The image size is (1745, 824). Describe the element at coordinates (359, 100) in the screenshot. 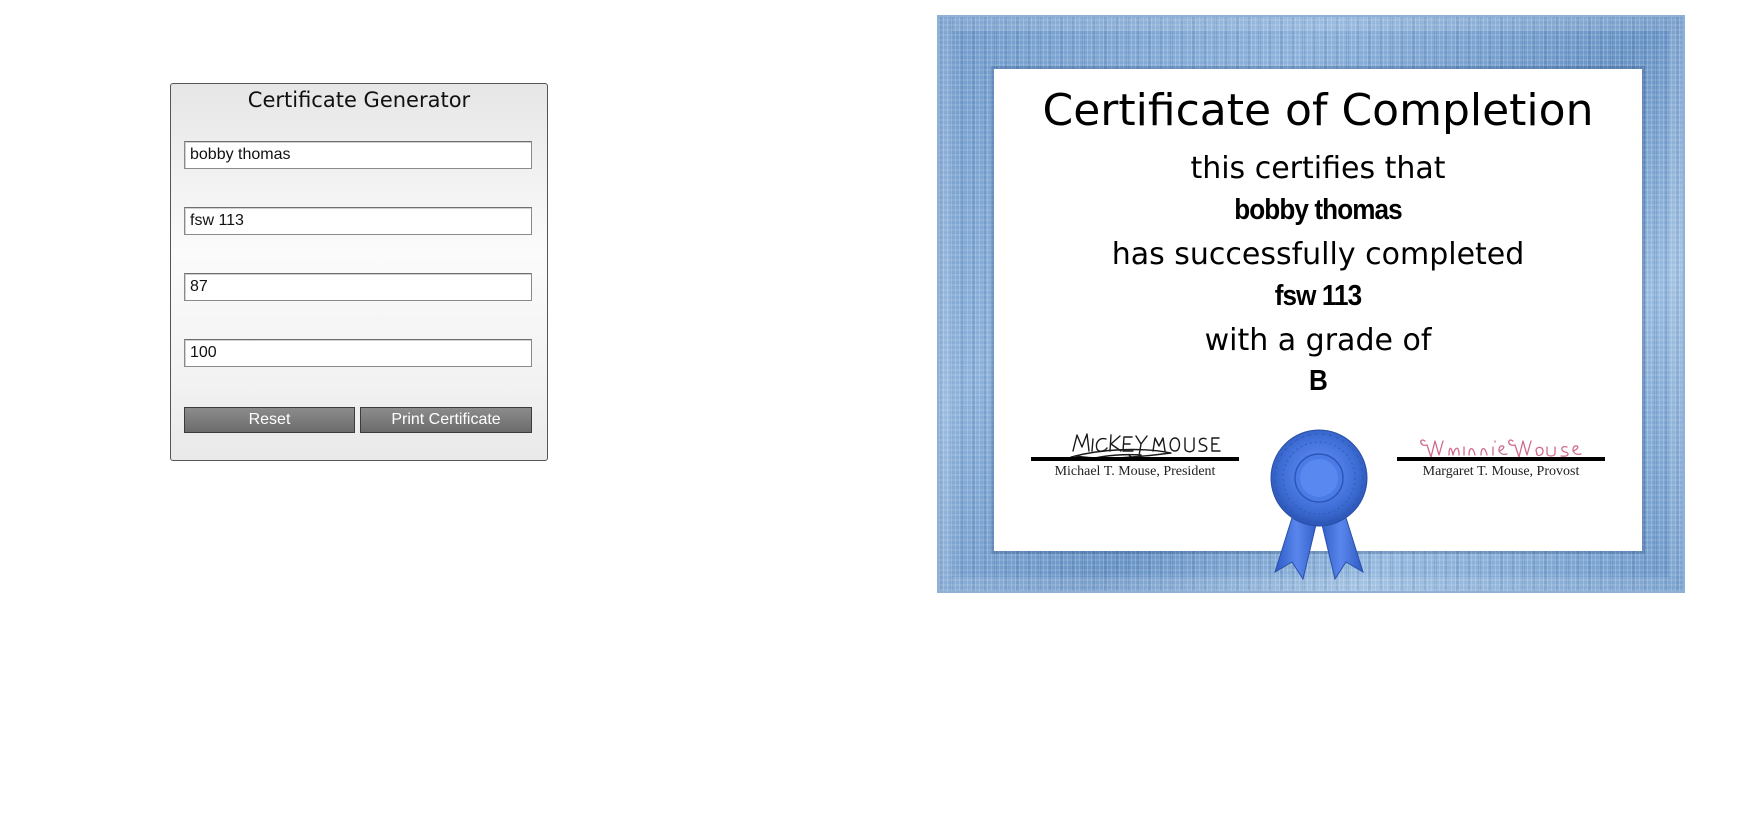

I see `panel-title: Certificate Generator` at that location.